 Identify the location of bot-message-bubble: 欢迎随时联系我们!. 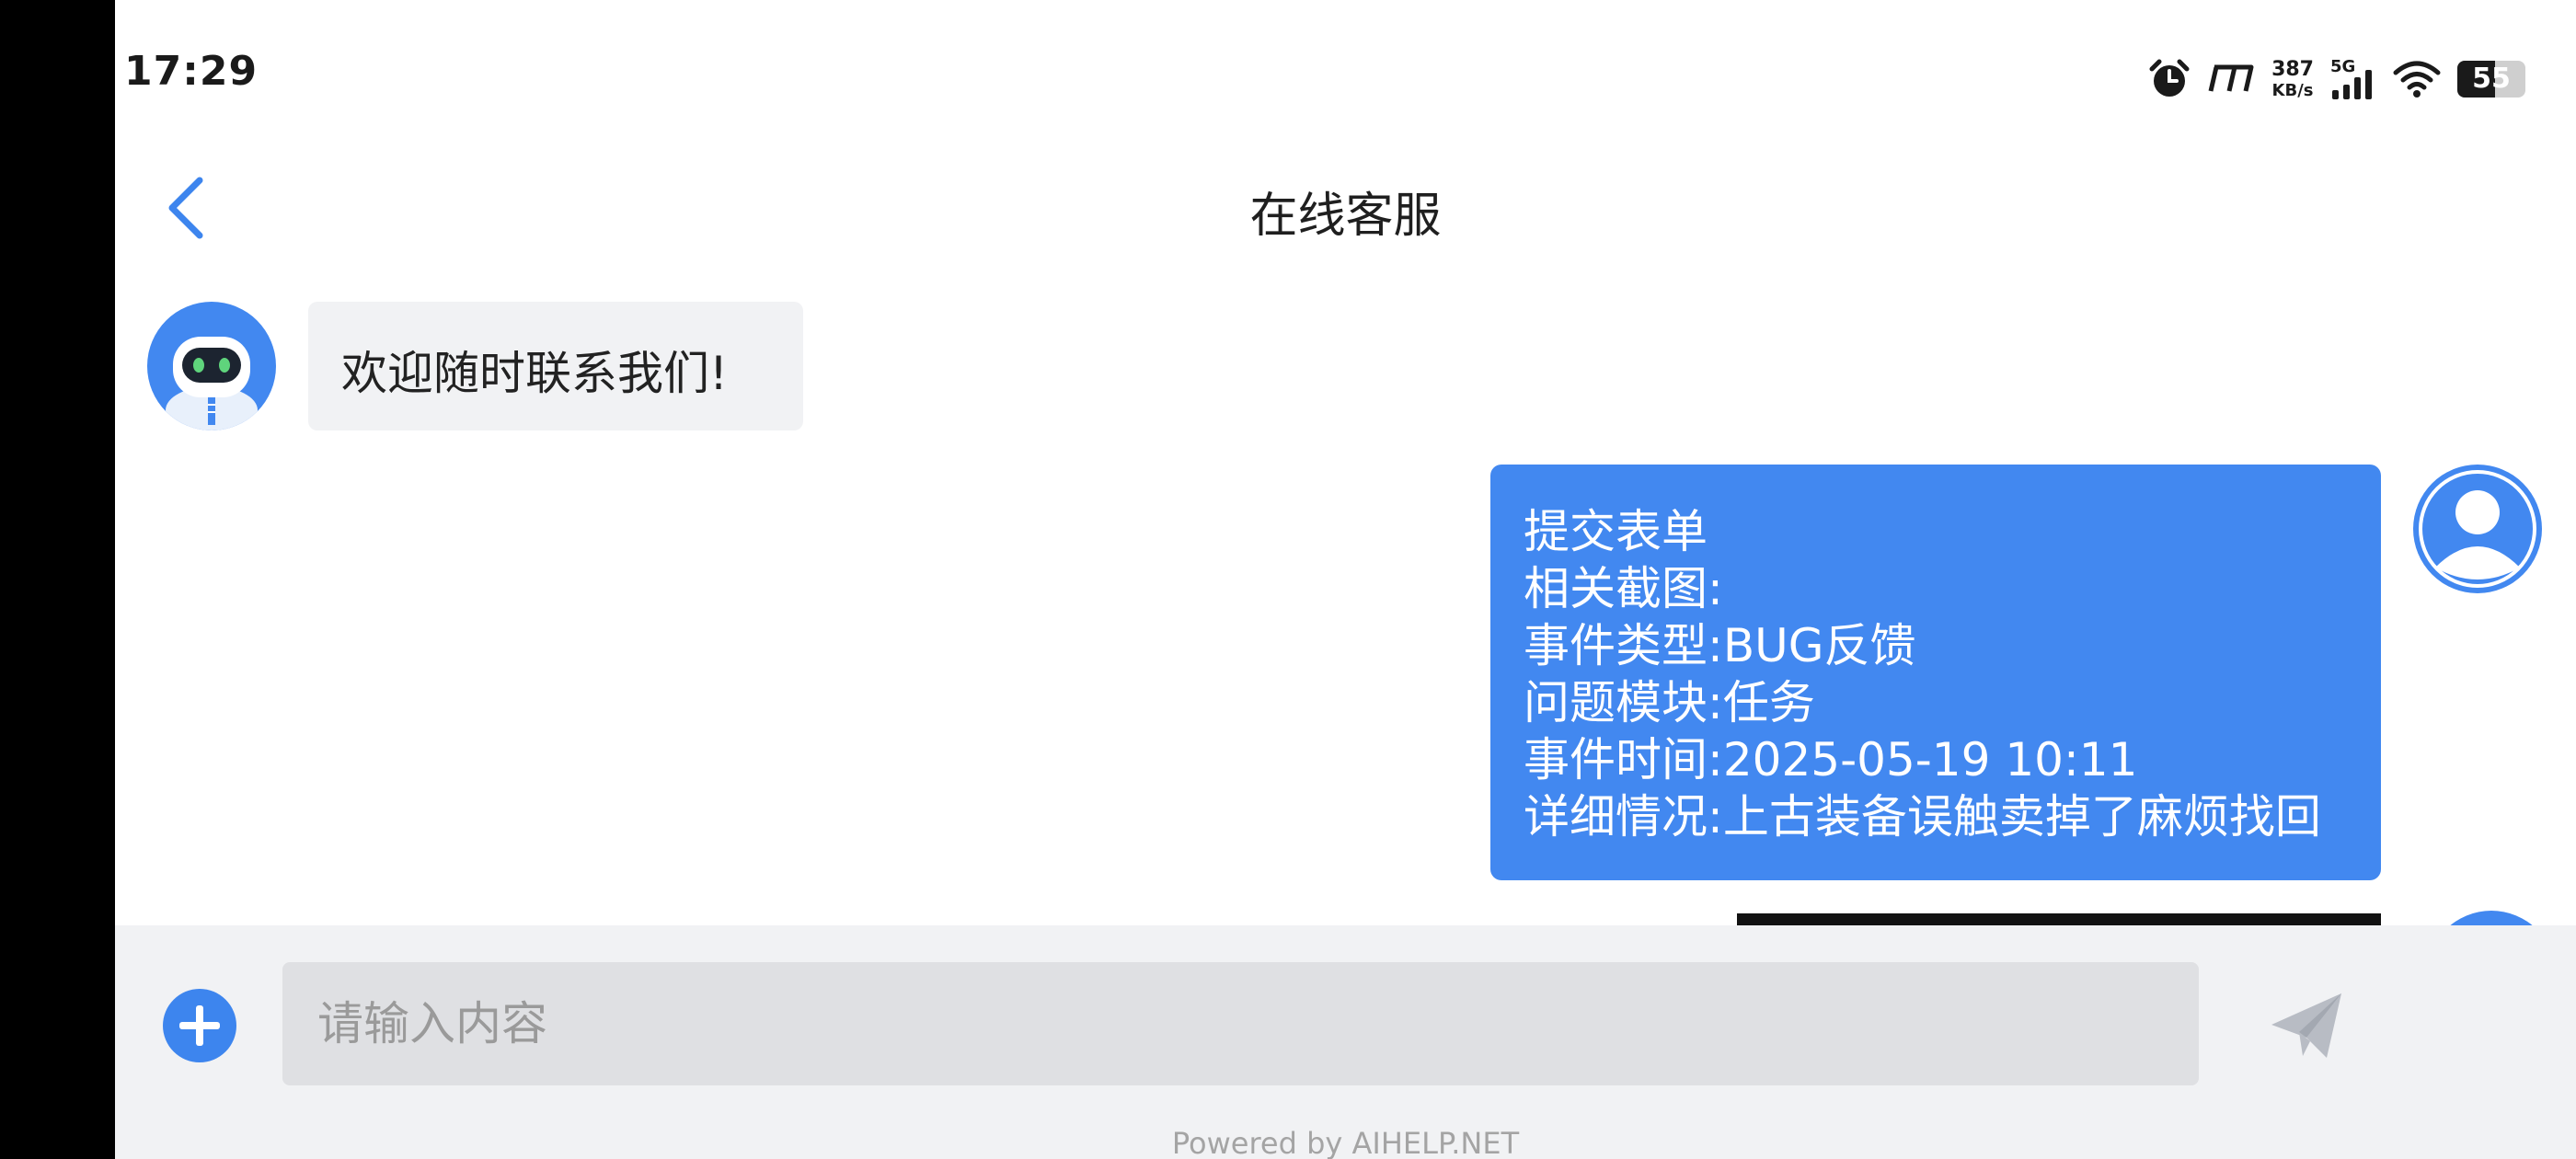
(555, 366).